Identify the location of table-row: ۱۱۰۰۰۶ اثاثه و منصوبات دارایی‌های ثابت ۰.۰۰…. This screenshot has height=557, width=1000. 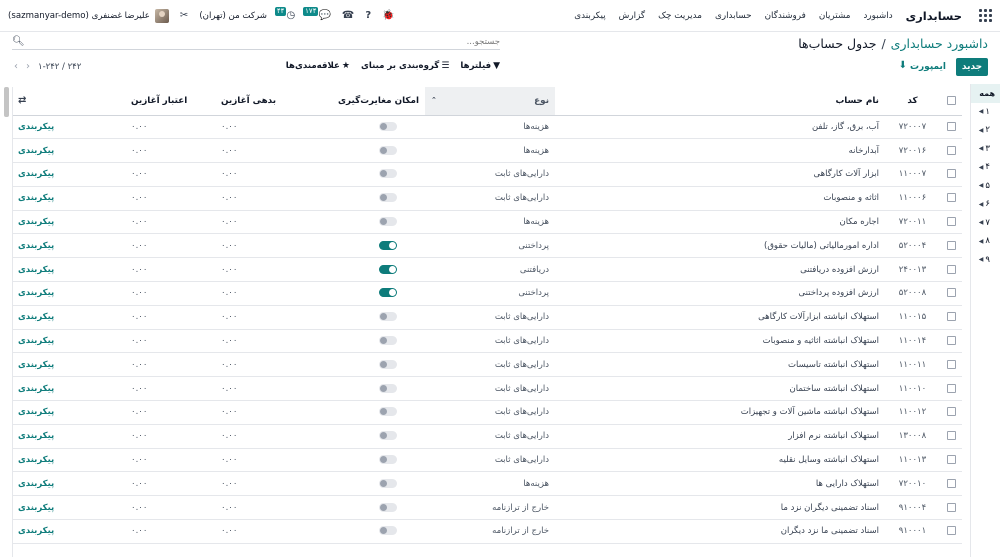
(487, 198).